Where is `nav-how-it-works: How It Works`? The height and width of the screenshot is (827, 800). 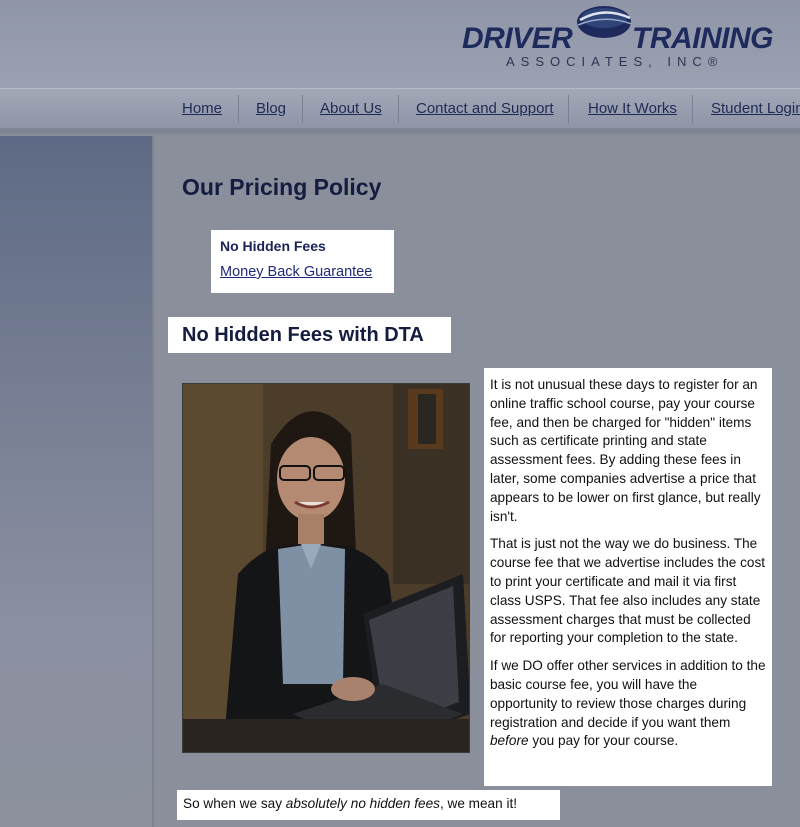 nav-how-it-works: How It Works is located at coordinates (632, 109).